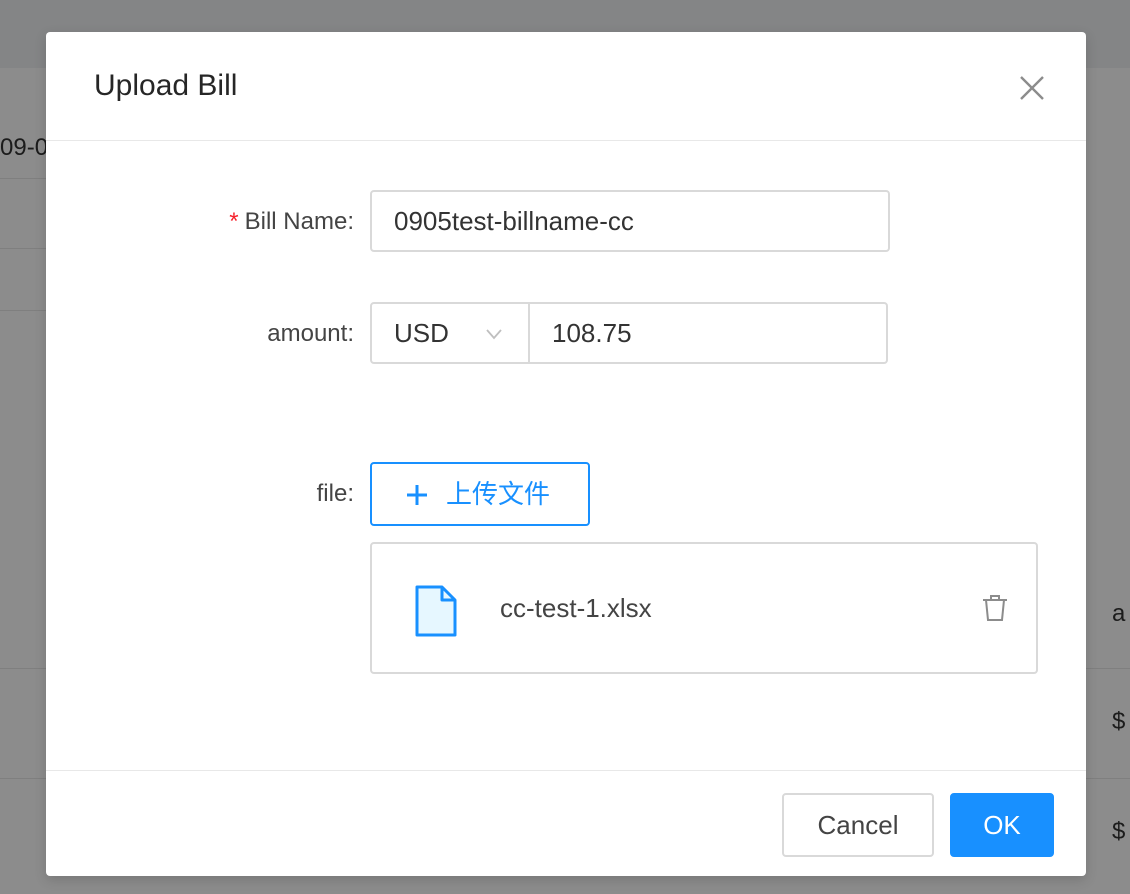 This screenshot has height=894, width=1130. Describe the element at coordinates (310, 333) in the screenshot. I see `amount-label: amount:` at that location.